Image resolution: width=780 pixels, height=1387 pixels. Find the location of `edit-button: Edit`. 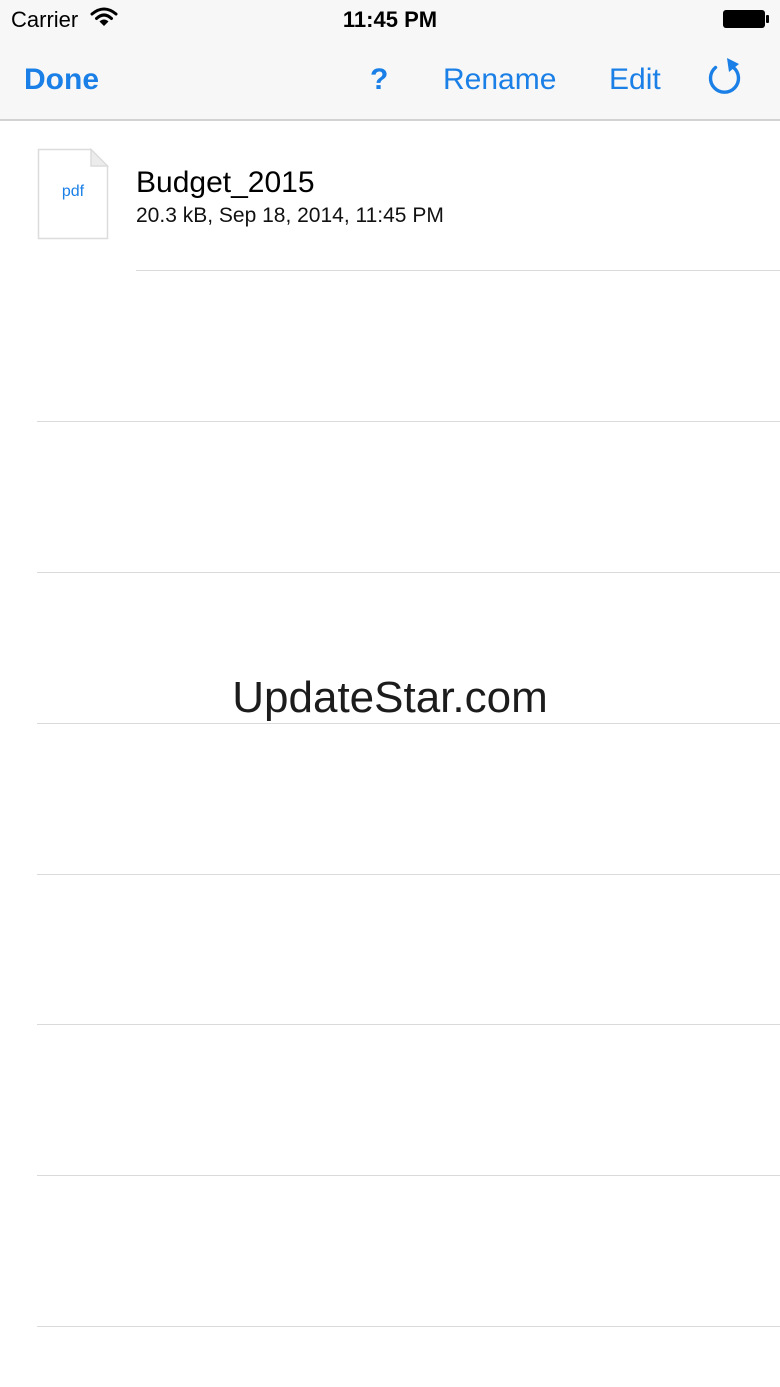

edit-button: Edit is located at coordinates (635, 80).